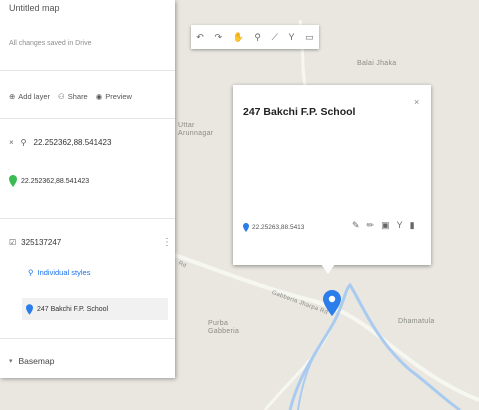  I want to click on redo-icon: ↷, so click(218, 37).